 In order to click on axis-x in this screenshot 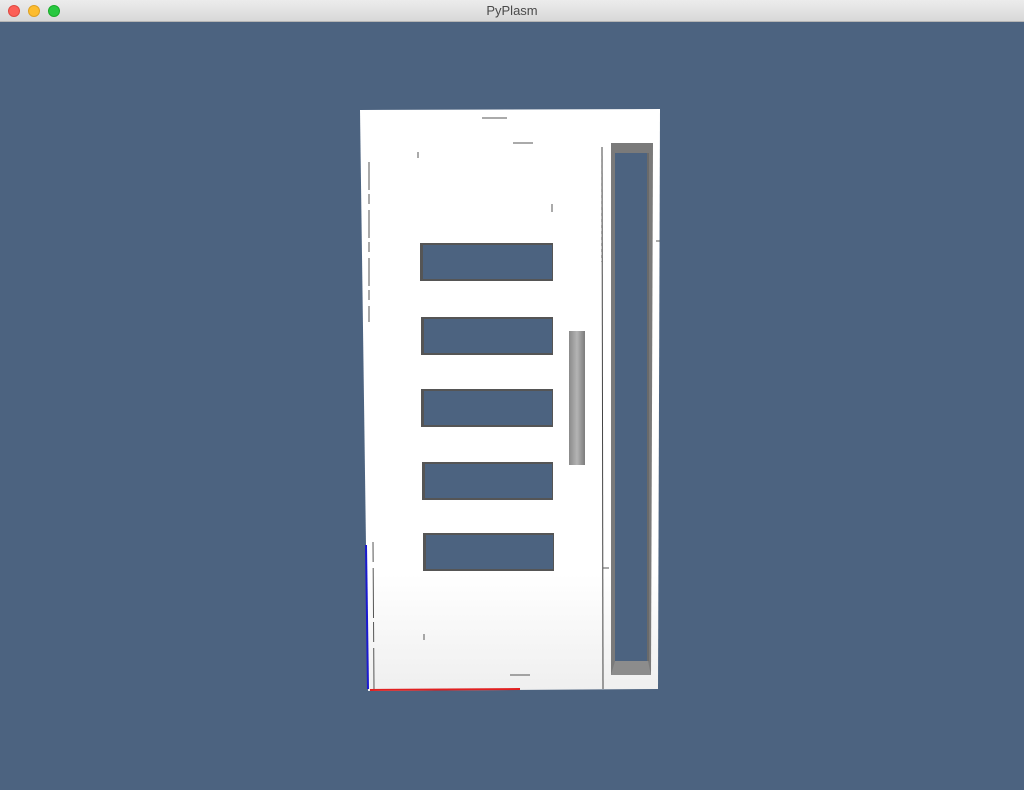, I will do `click(445, 689)`.